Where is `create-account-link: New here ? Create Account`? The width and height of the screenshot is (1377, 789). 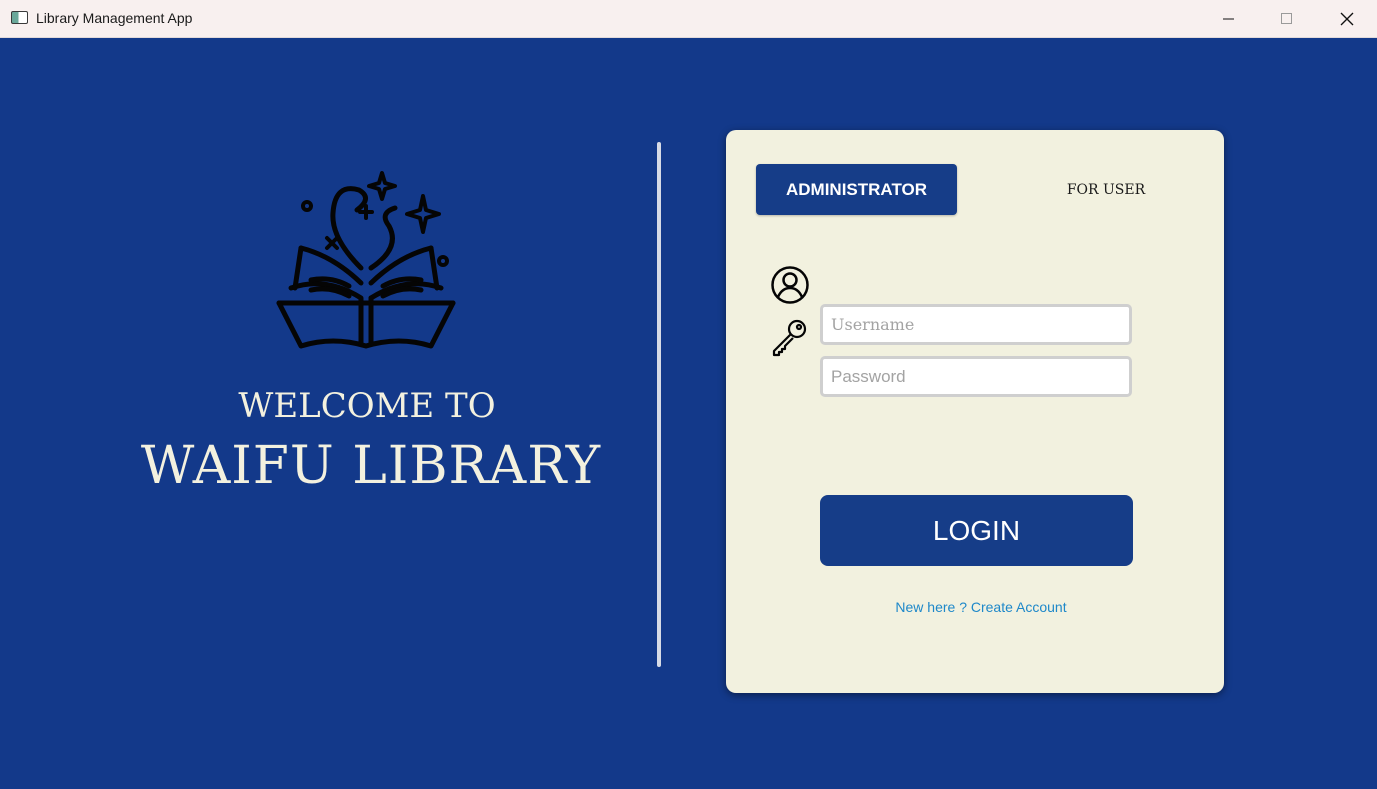
create-account-link: New here ? Create Account is located at coordinates (981, 607).